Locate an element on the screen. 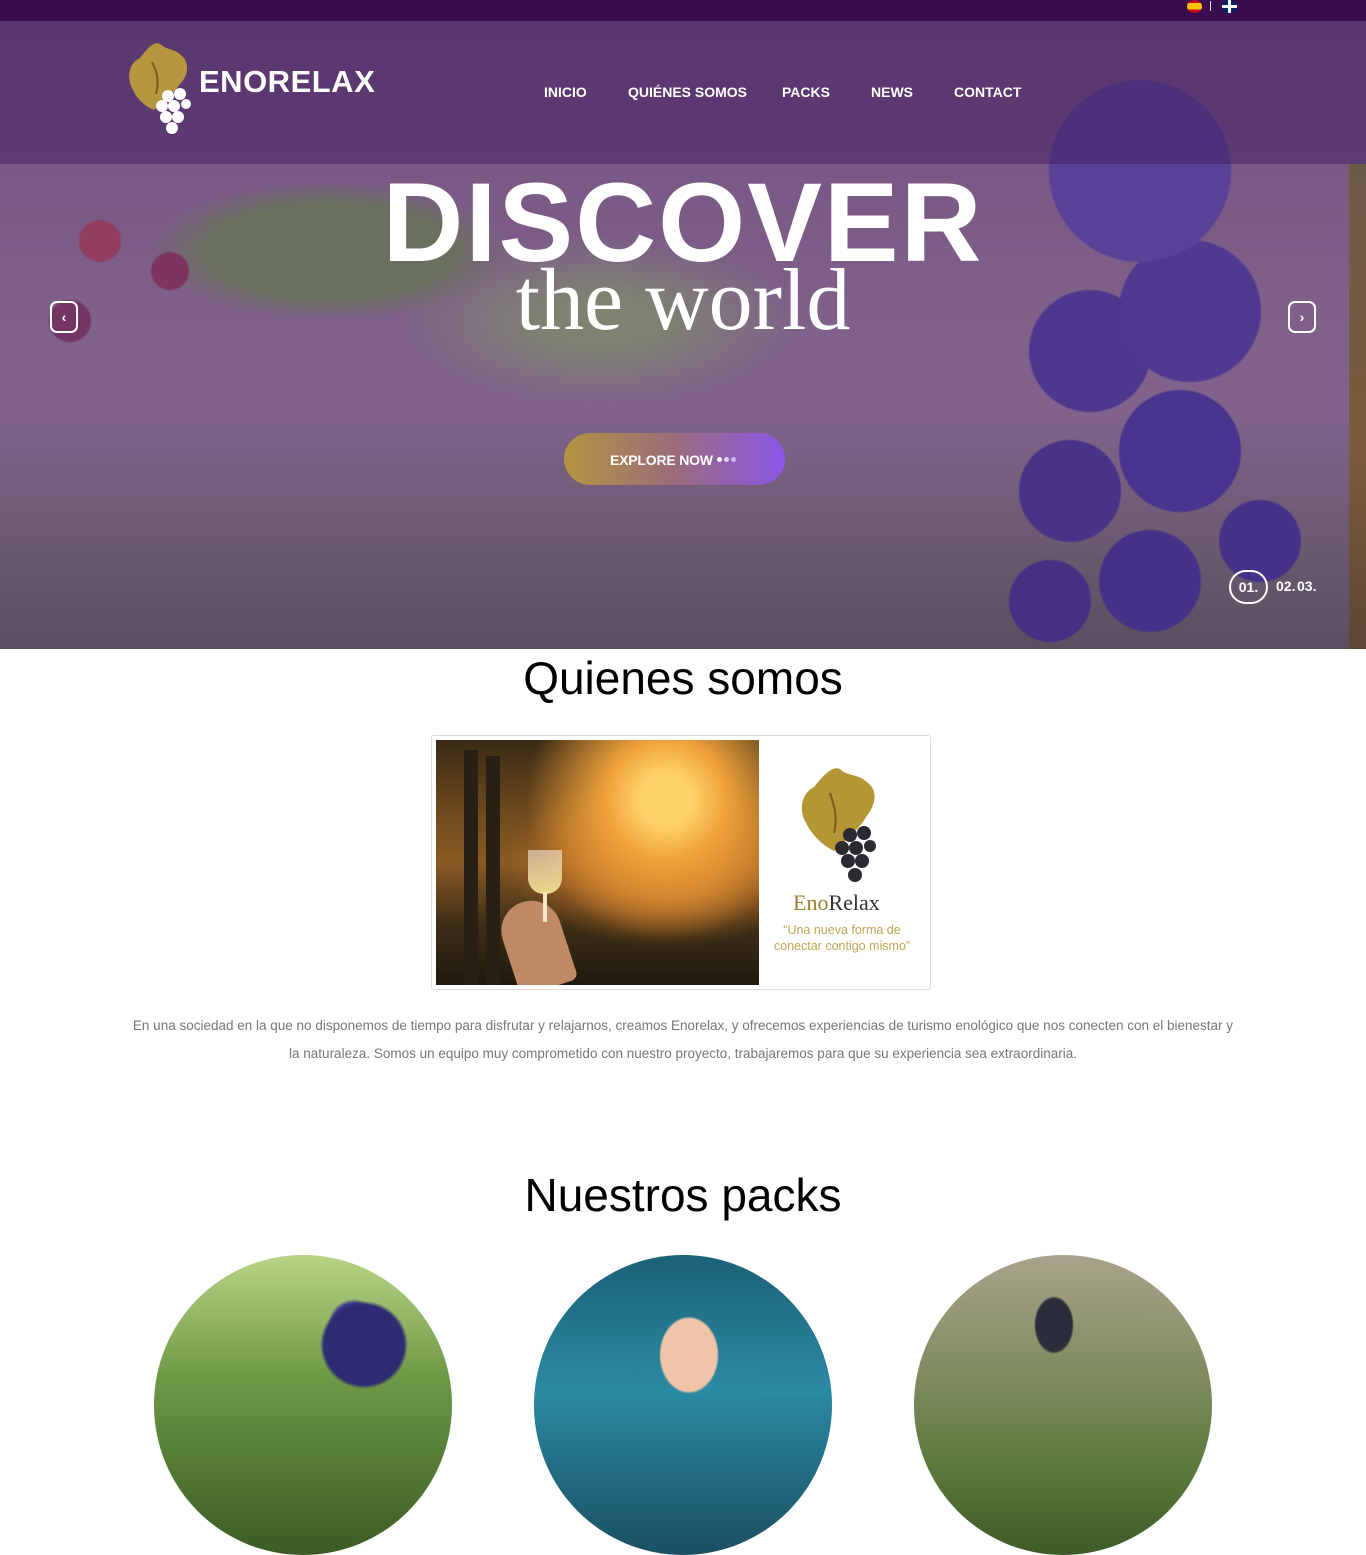  hero-subheadline: the world is located at coordinates (683, 300).